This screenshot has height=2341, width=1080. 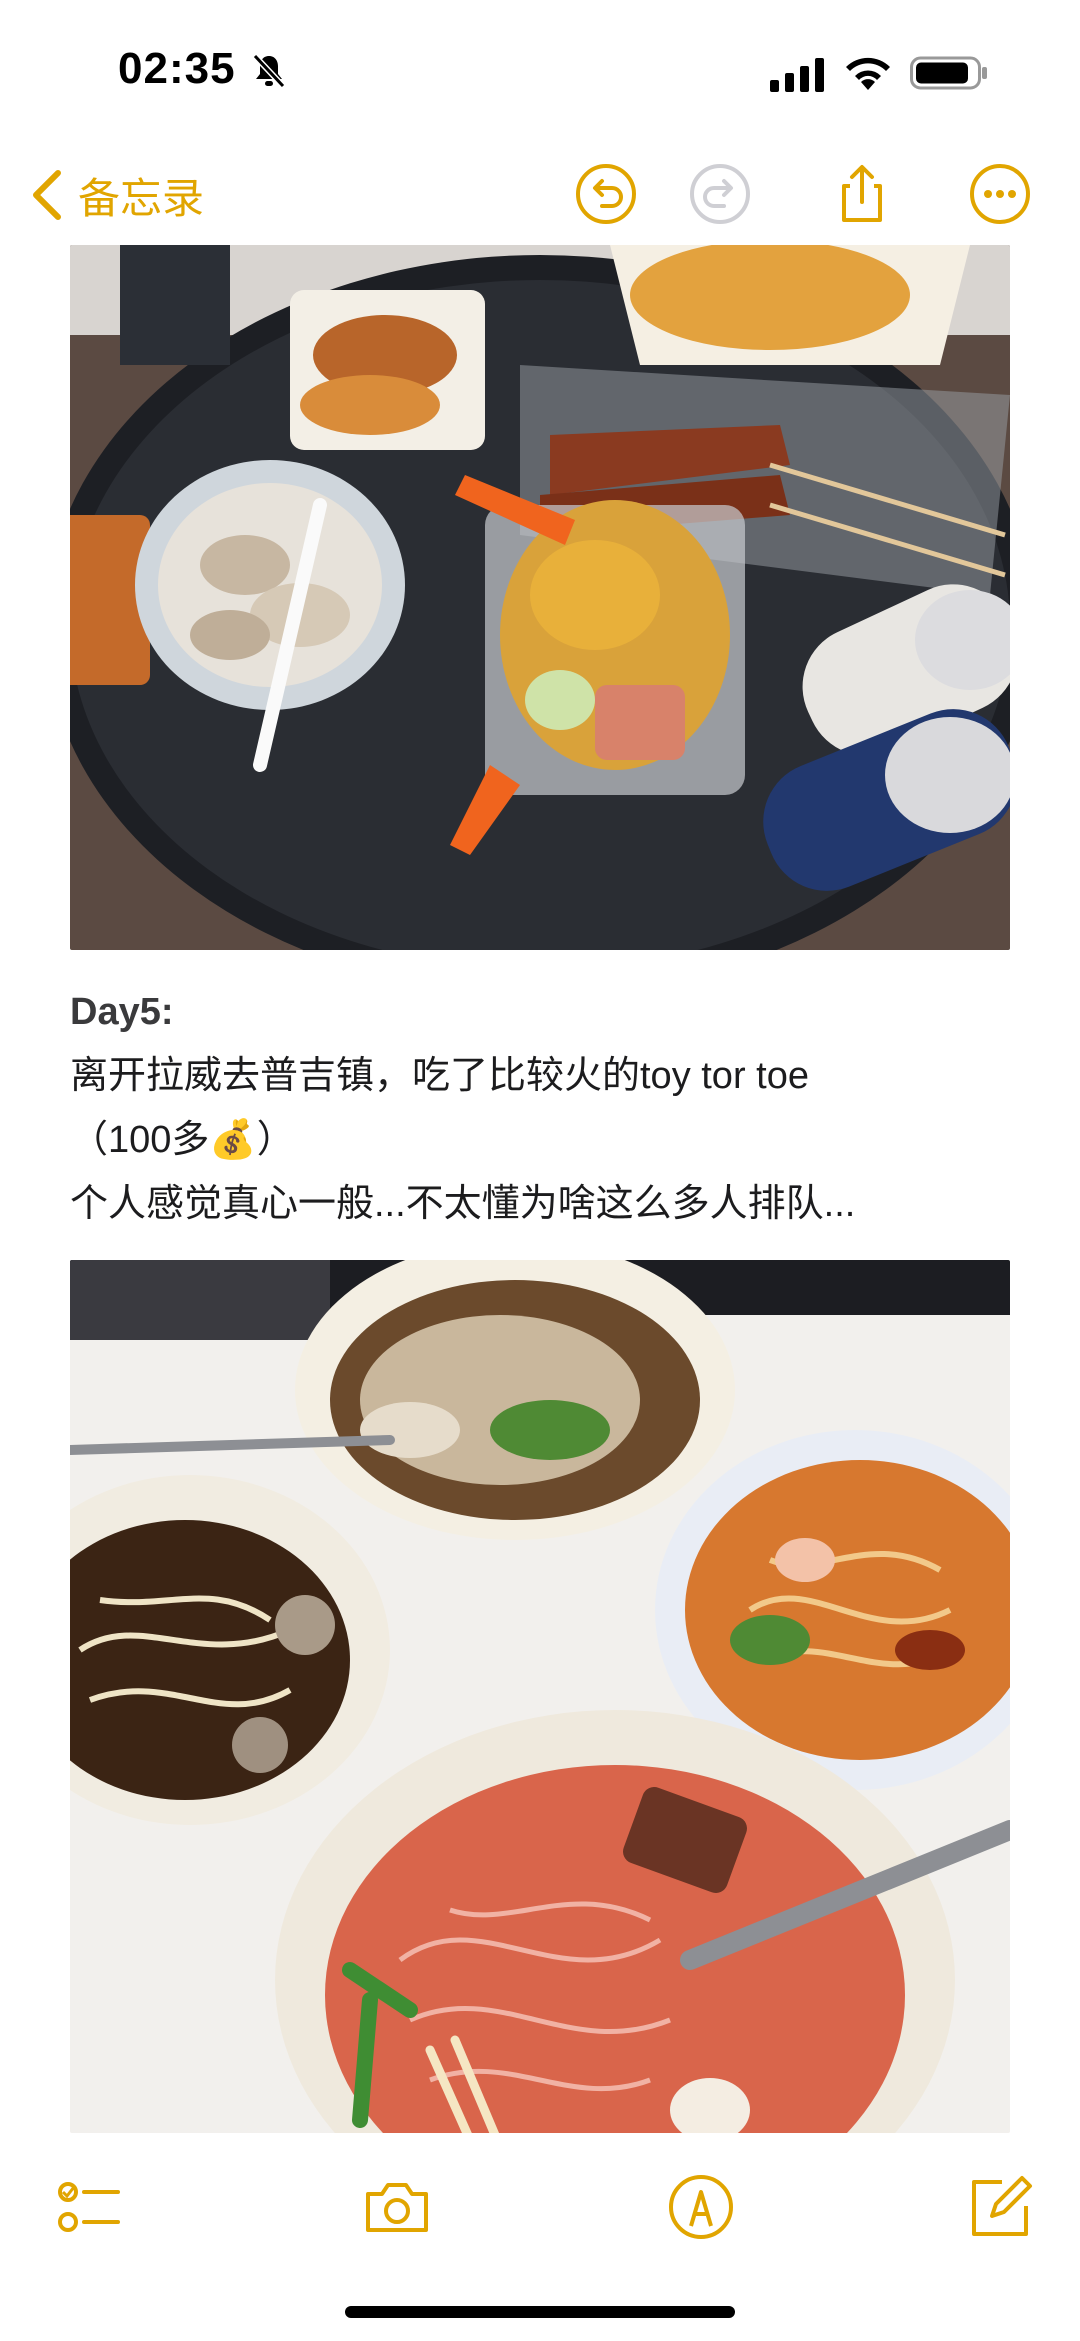 I want to click on pen-tip-icon, so click(x=701, y=2207).